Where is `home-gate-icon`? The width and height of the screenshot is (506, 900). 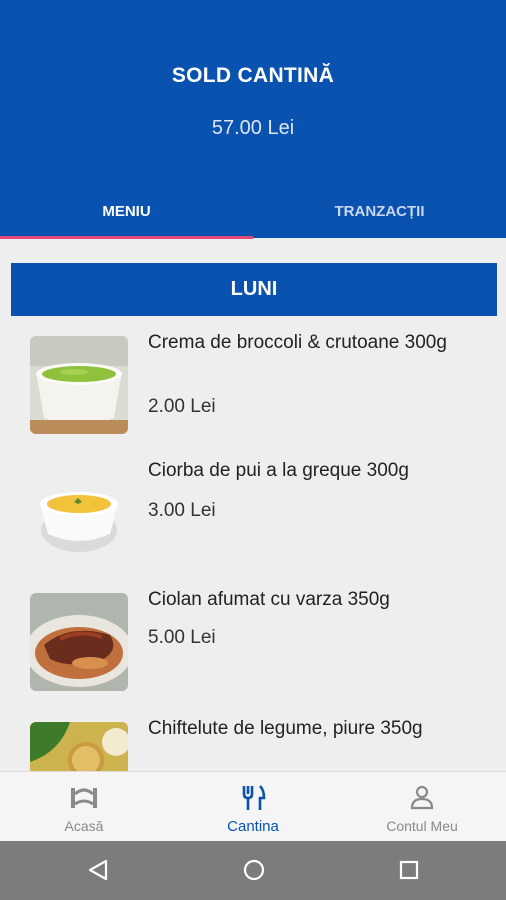
home-gate-icon is located at coordinates (84, 799).